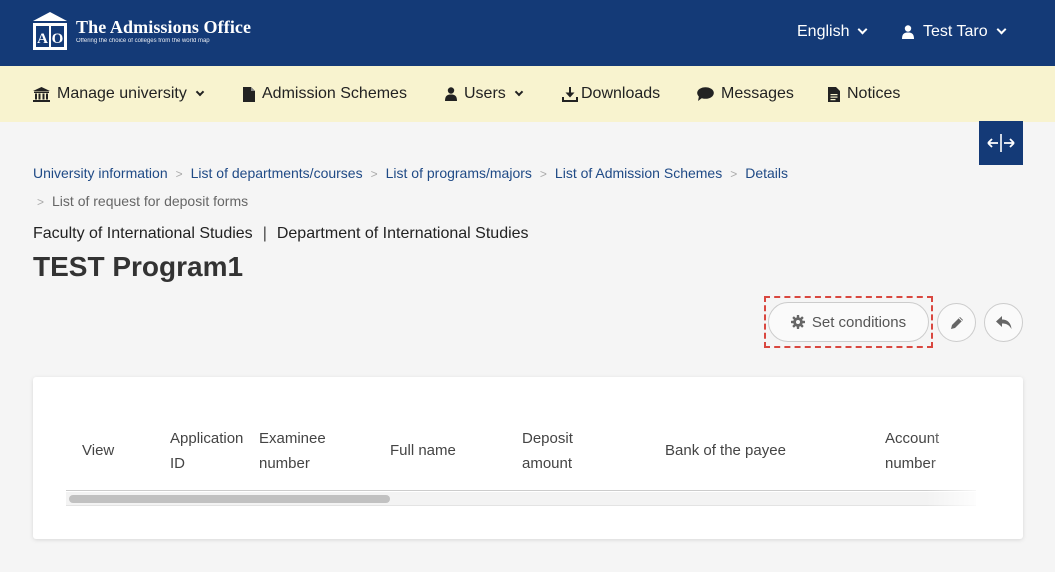  What do you see at coordinates (164, 27) in the screenshot?
I see `logo-title: The Admissions Office` at bounding box center [164, 27].